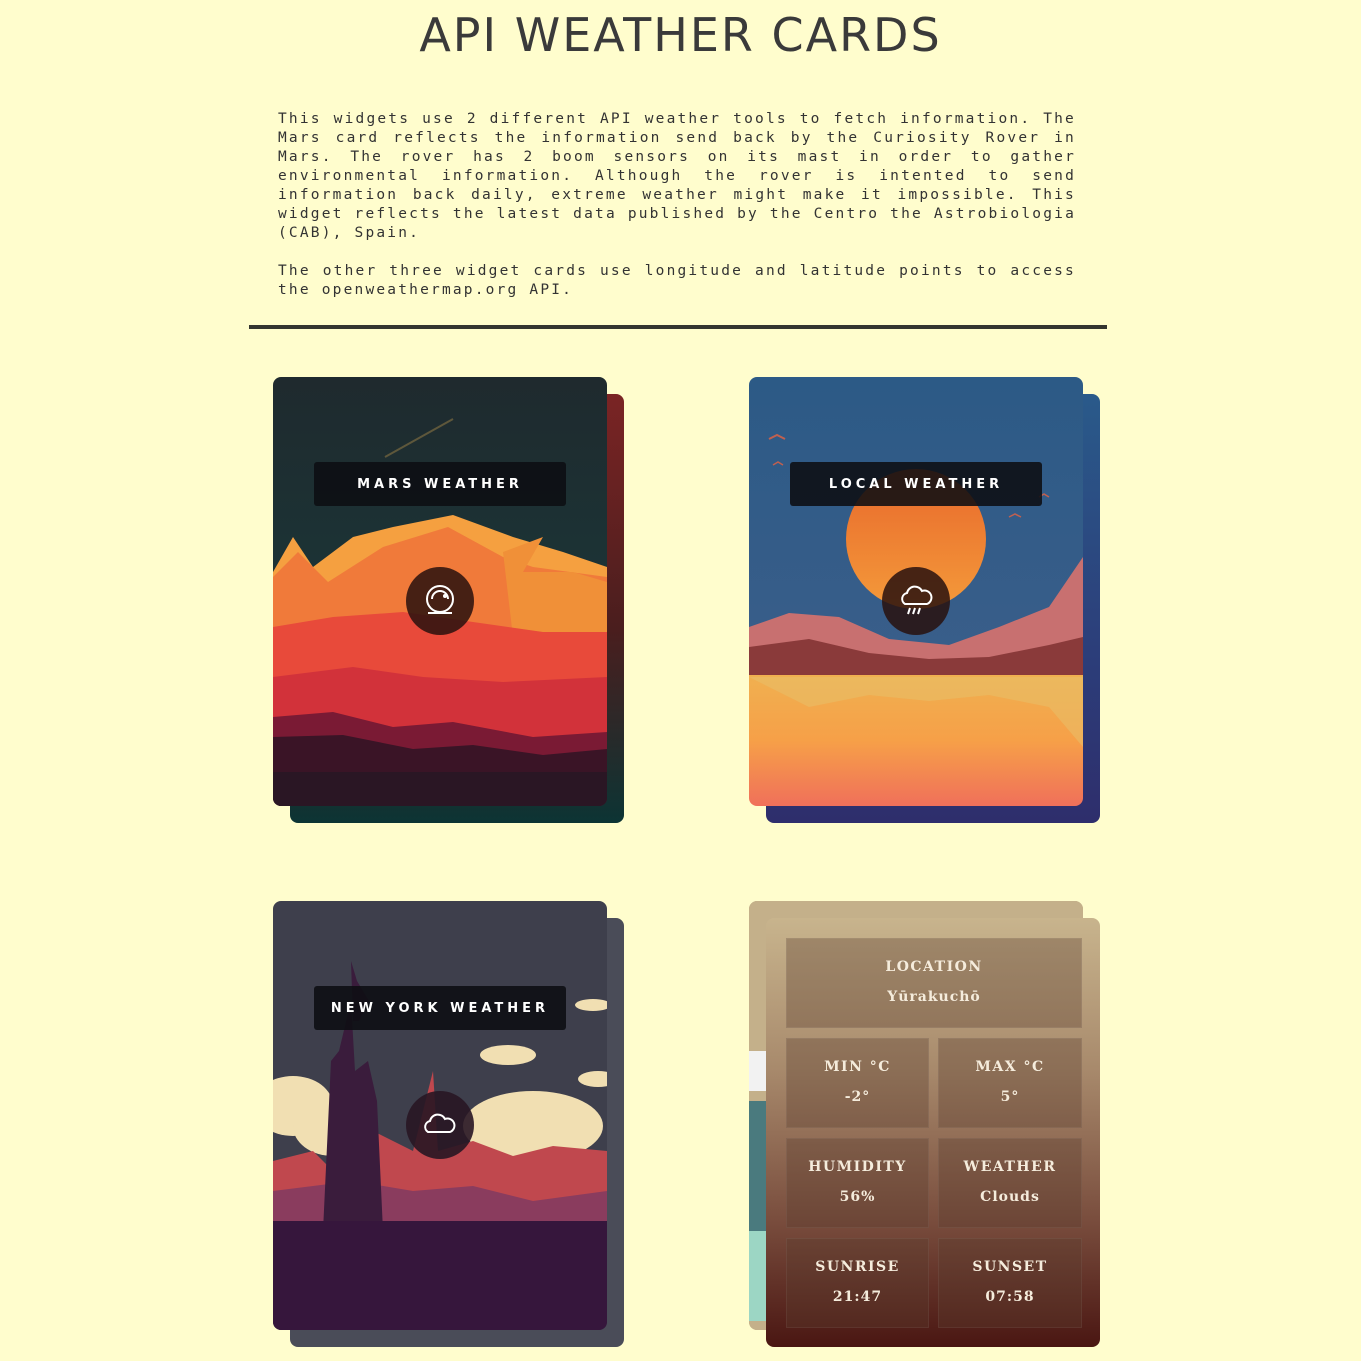 The height and width of the screenshot is (1361, 1361). Describe the element at coordinates (857, 1297) in the screenshot. I see `sunrise-value: 21:47` at that location.